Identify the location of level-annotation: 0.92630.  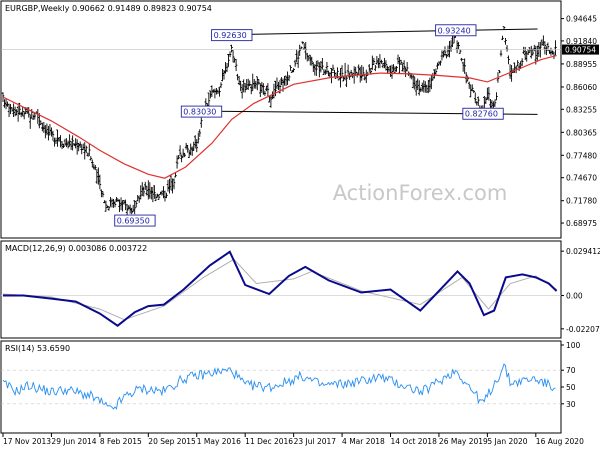
(232, 35).